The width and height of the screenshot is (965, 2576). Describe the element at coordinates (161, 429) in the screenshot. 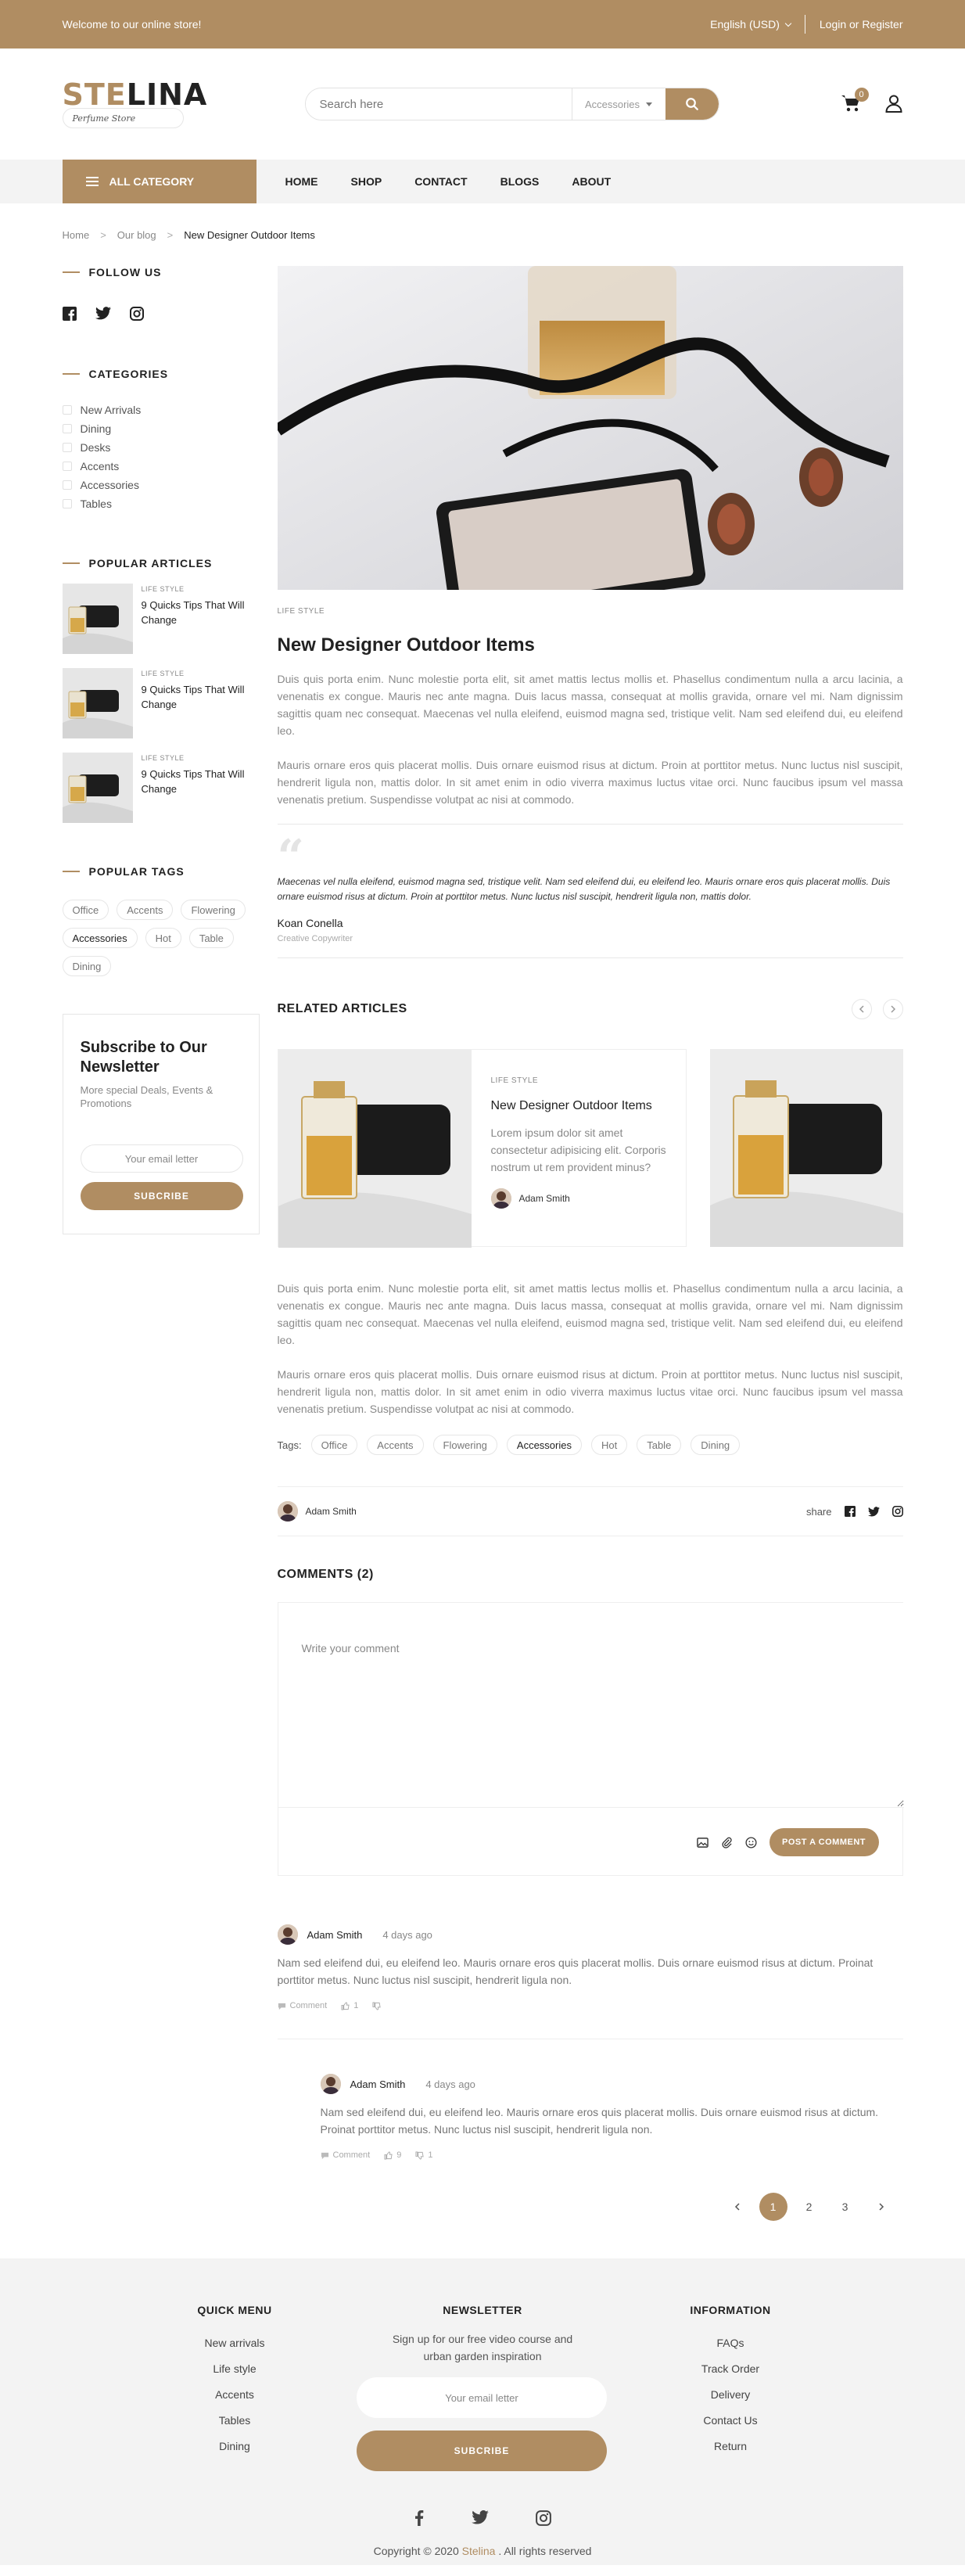

I see `category-item: Dining` at that location.